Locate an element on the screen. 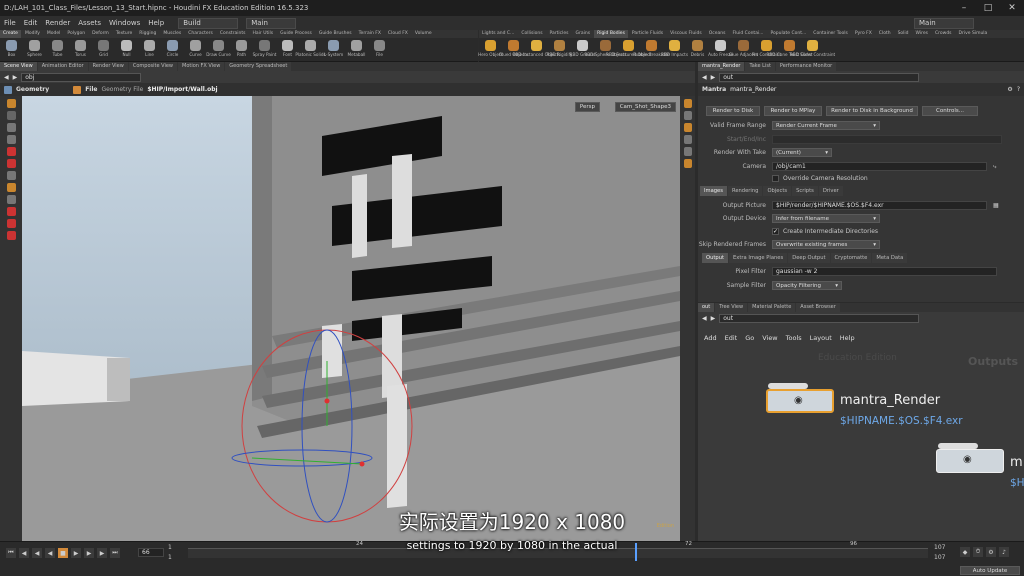 The height and width of the screenshot is (576, 1024). create-intermediate-checkbox: ✓ is located at coordinates (775, 231).